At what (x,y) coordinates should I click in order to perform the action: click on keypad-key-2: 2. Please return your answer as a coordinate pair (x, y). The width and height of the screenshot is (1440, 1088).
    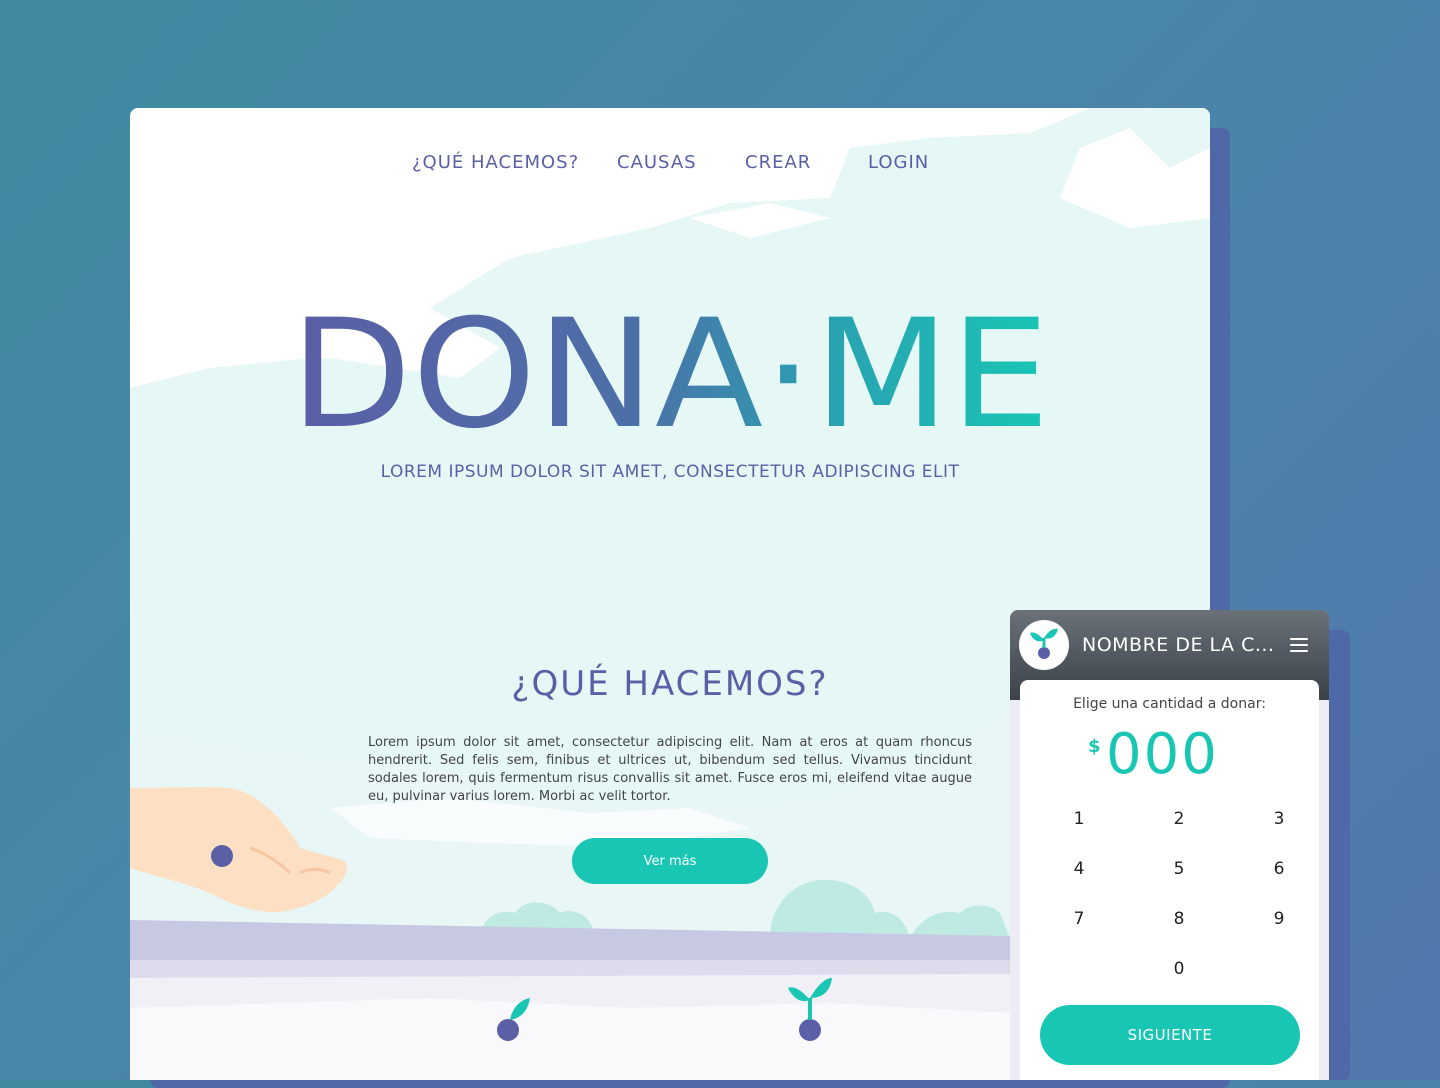
    Looking at the image, I should click on (1179, 819).